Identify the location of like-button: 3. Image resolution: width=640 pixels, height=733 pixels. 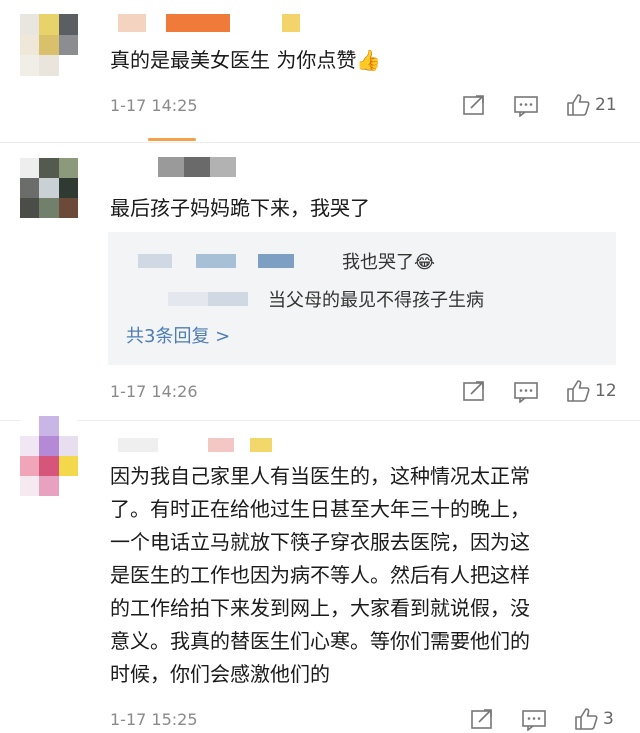
(593, 719).